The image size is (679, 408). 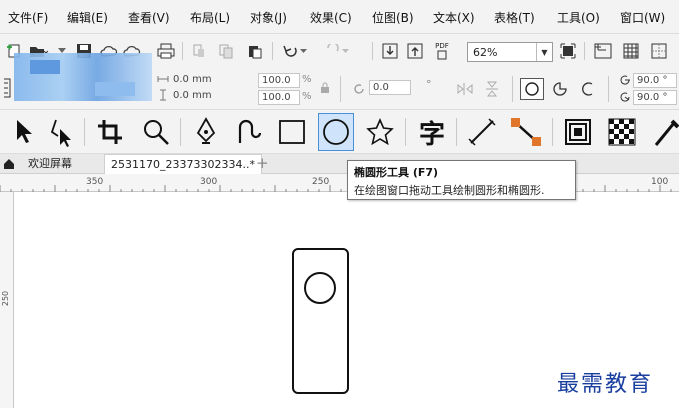 I want to click on contour-tool-icon, so click(x=578, y=132).